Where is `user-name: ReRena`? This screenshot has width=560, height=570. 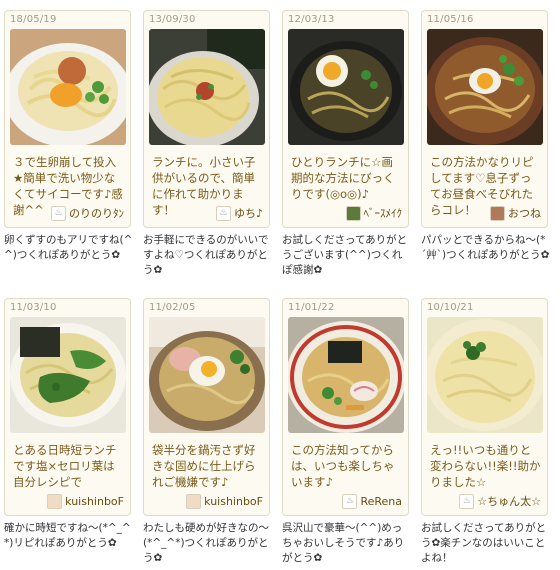
user-name: ReRena is located at coordinates (381, 501).